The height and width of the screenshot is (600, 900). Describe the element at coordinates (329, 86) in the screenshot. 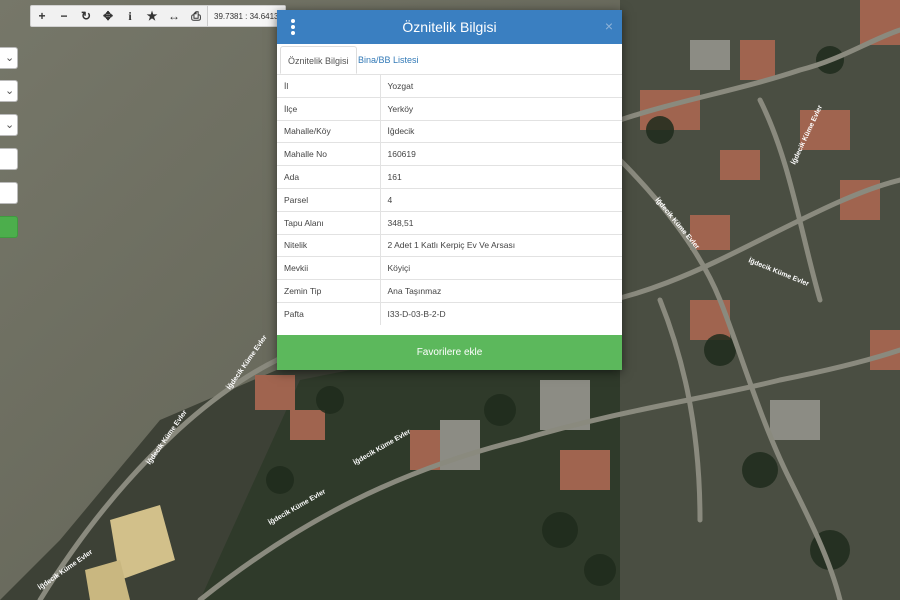

I see `attribute-key: İl` at that location.